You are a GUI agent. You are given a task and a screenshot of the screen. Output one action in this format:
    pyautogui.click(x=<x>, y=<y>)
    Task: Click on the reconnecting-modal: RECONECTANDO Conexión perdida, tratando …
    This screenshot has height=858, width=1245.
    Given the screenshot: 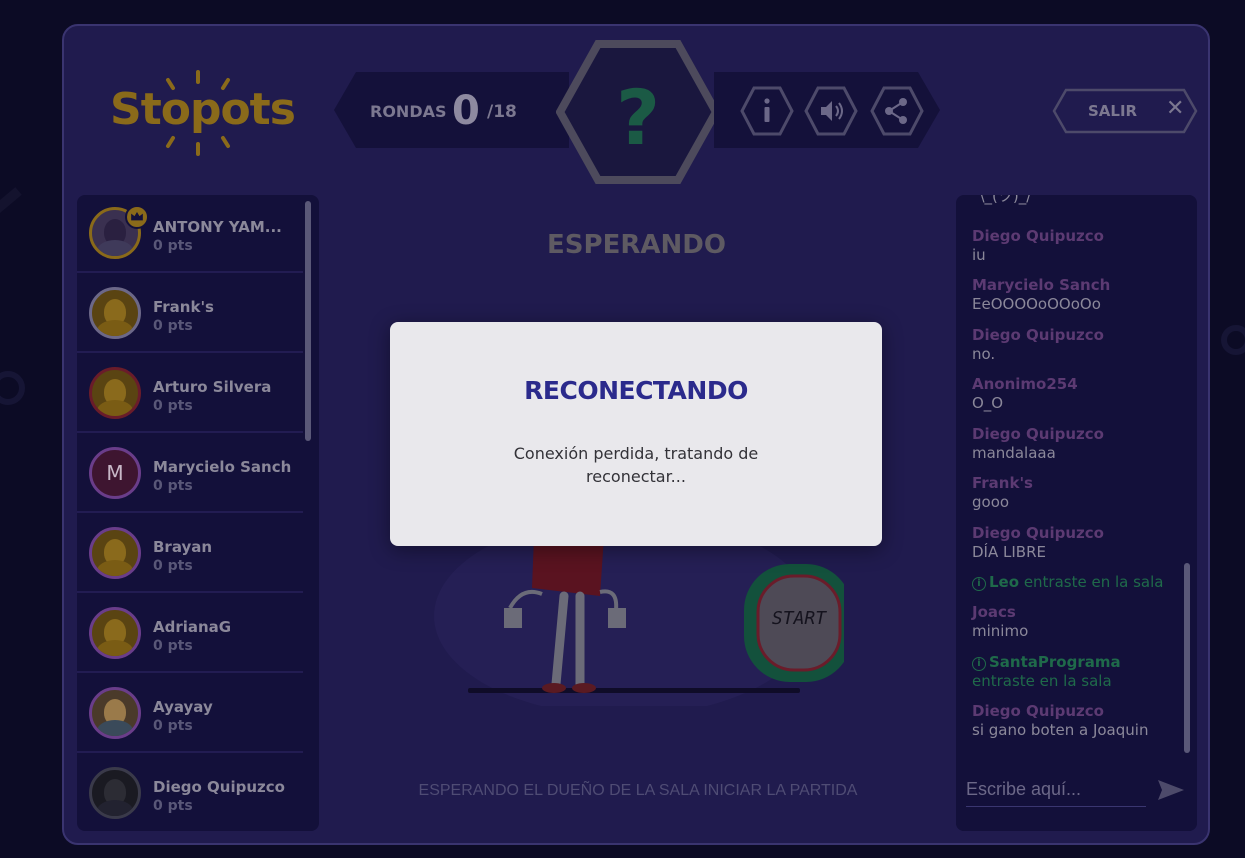 What is the action you would take?
    pyautogui.click(x=636, y=434)
    